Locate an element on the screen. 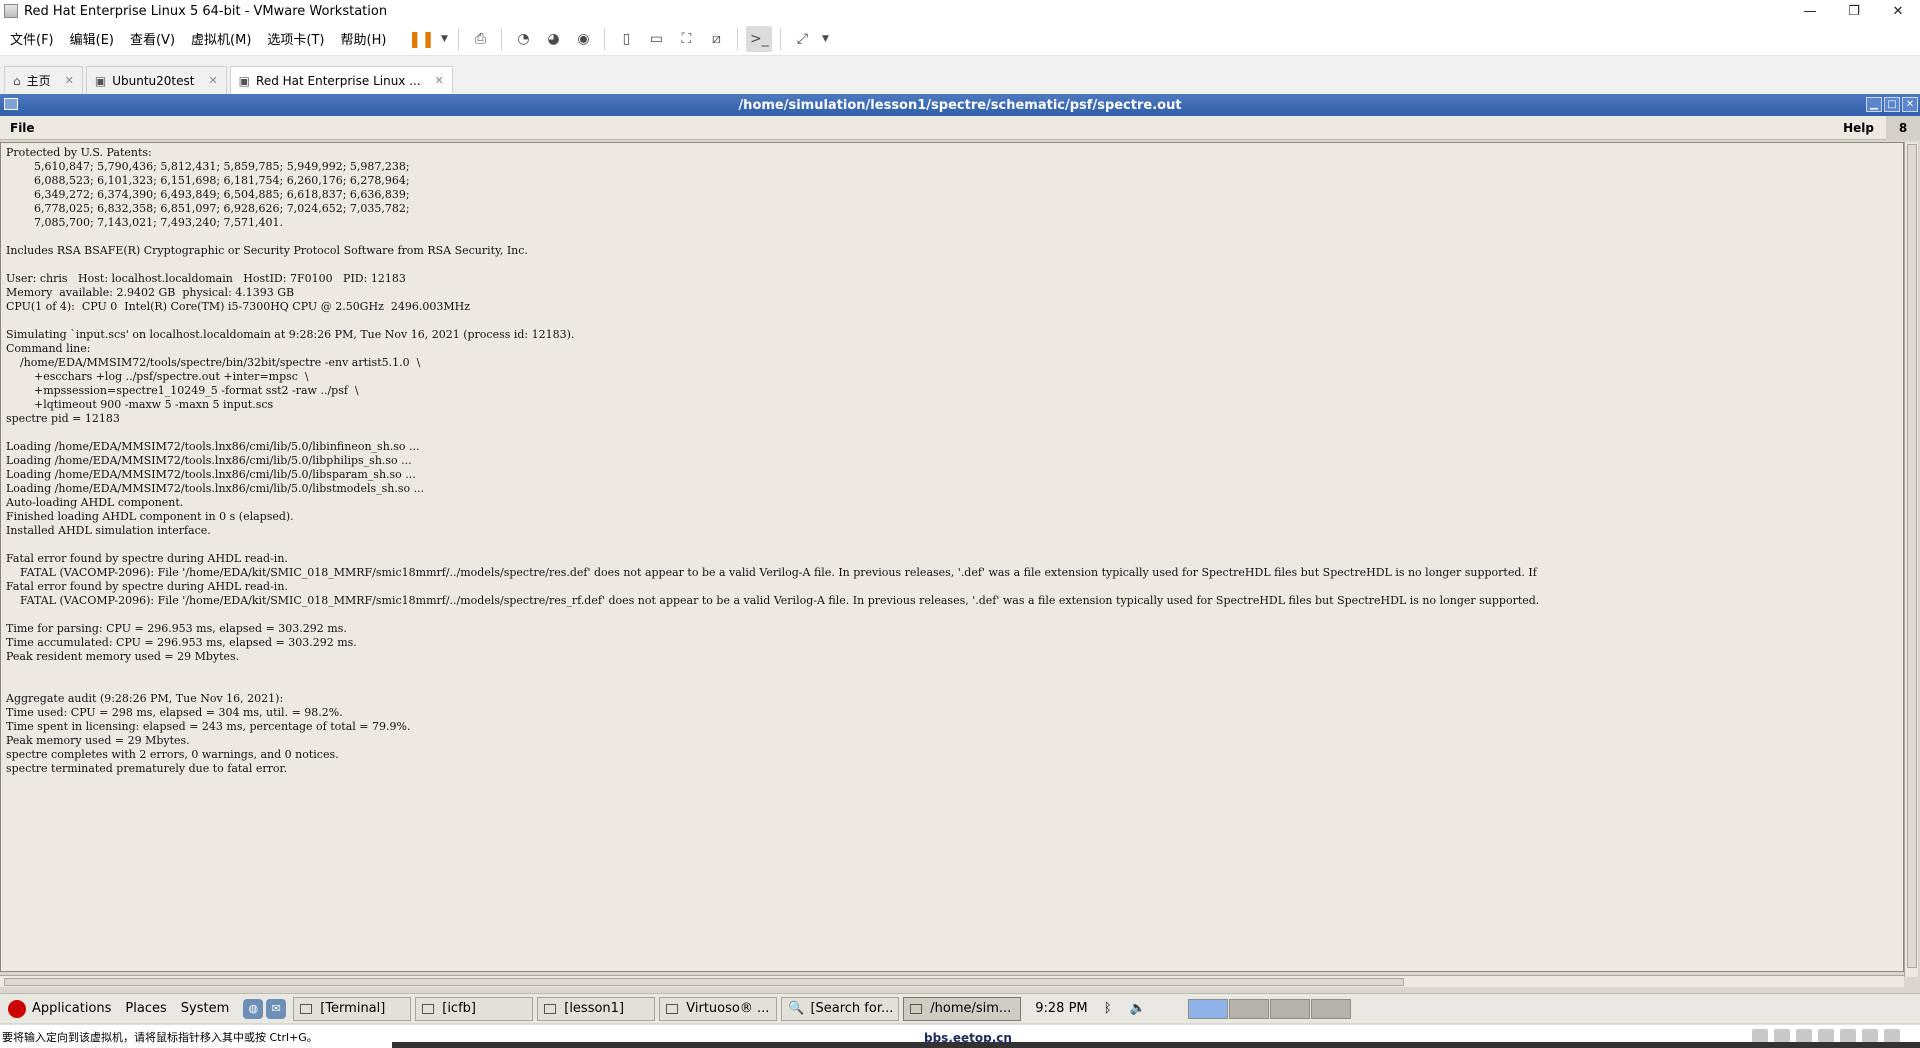  menu-help: 帮助(H) is located at coordinates (364, 38).